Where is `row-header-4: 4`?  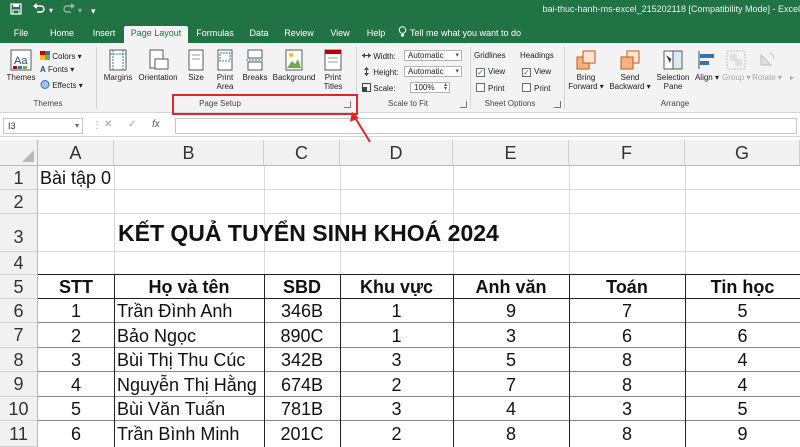 row-header-4: 4 is located at coordinates (19, 263).